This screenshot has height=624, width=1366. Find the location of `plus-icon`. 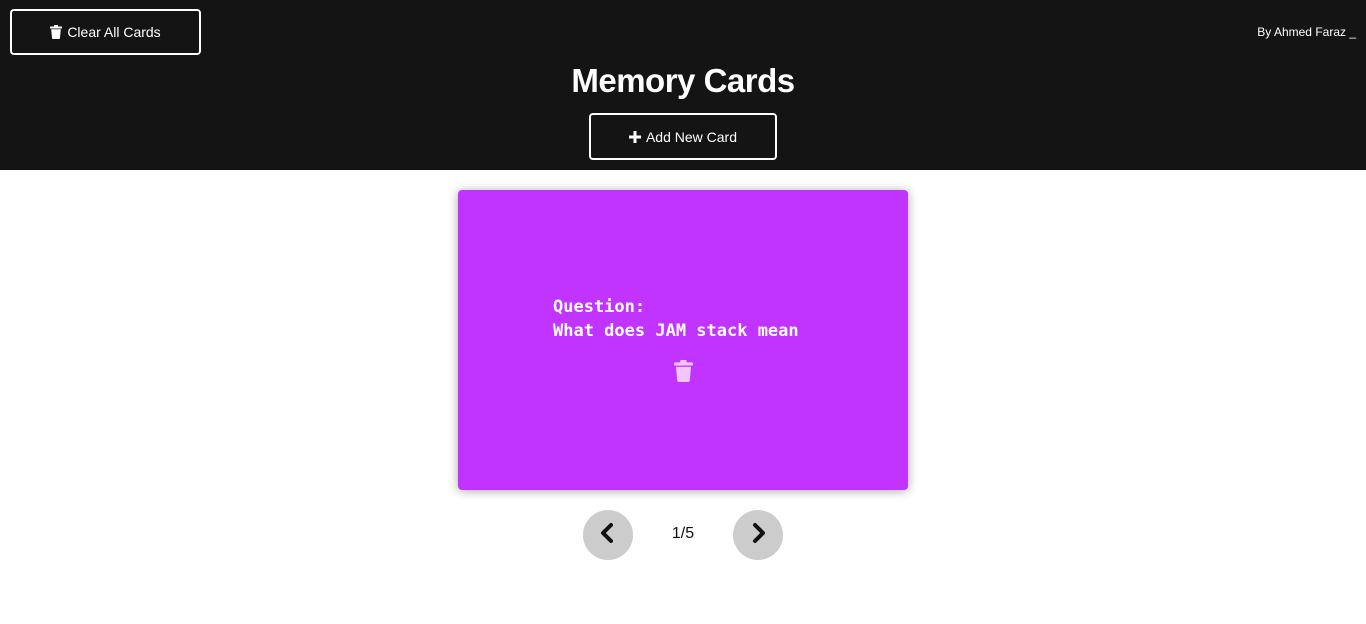

plus-icon is located at coordinates (634, 136).